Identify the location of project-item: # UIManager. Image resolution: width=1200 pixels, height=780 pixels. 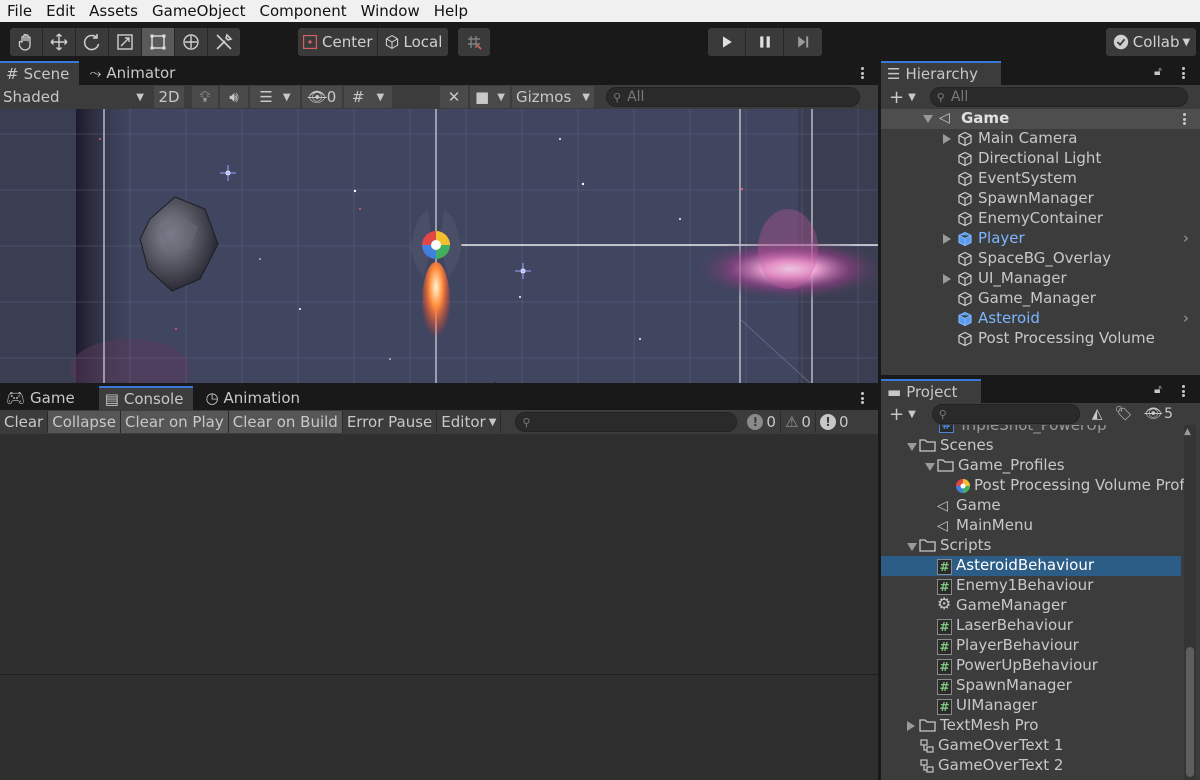
(1031, 706).